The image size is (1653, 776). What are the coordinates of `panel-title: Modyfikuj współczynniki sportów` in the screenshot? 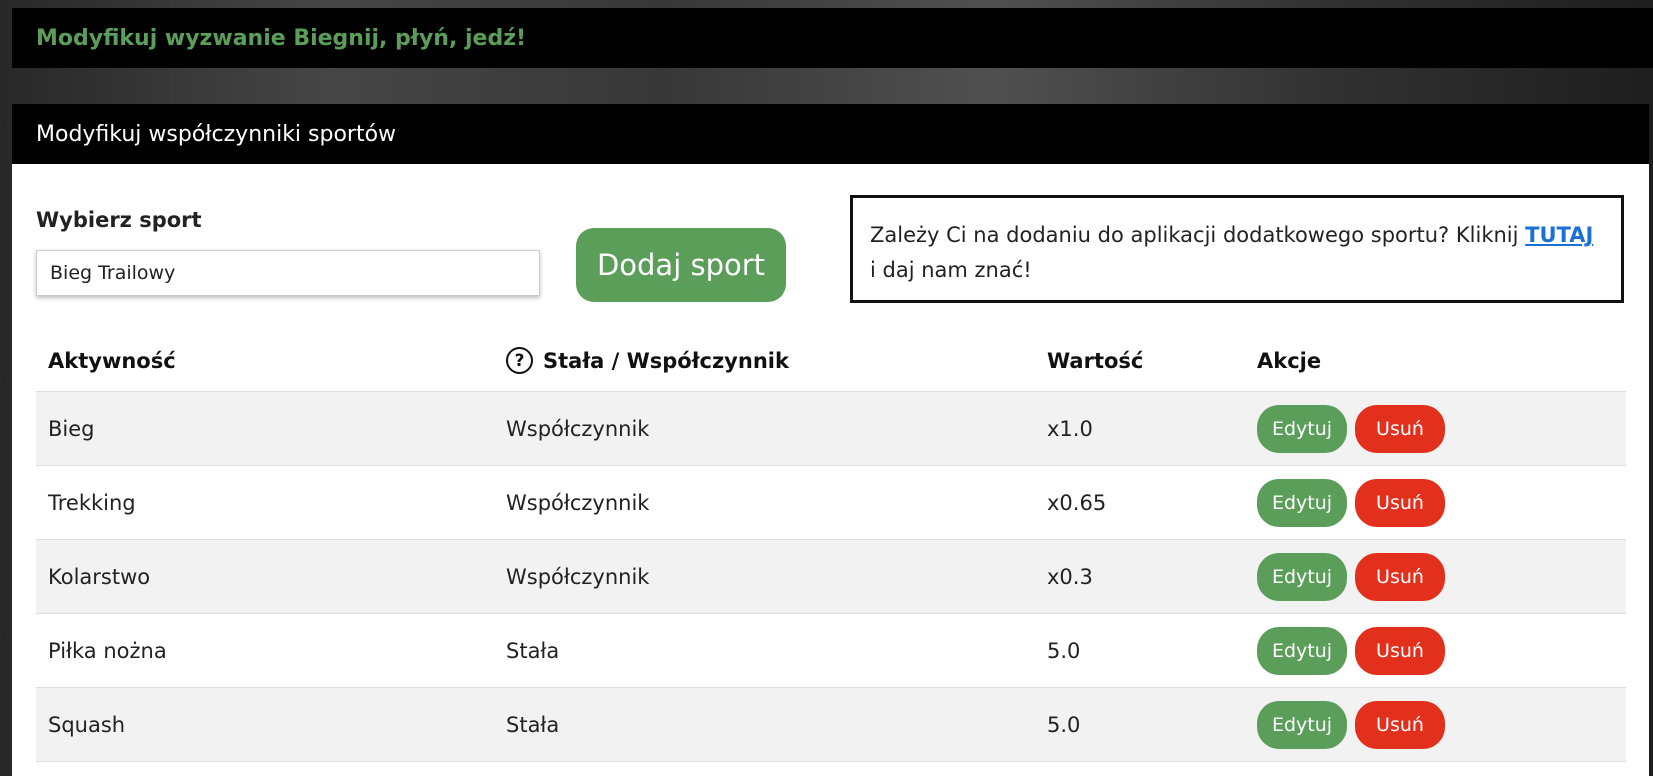 It's located at (830, 134).